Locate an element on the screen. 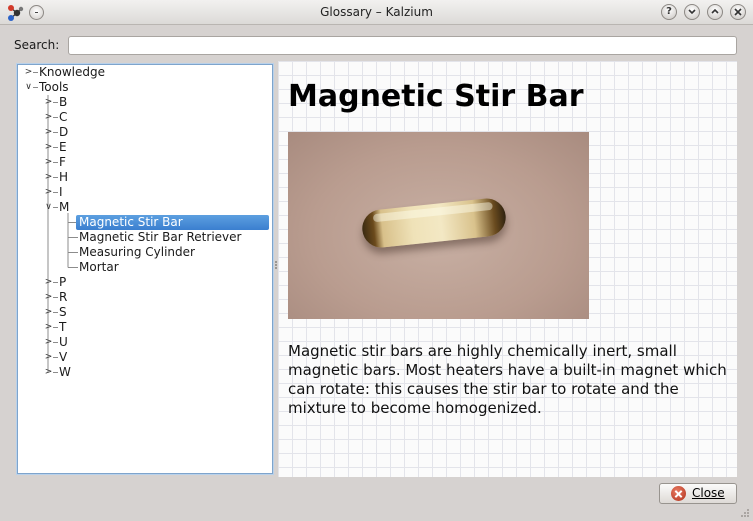 The width and height of the screenshot is (753, 521). tree-item-label: H is located at coordinates (64, 177).